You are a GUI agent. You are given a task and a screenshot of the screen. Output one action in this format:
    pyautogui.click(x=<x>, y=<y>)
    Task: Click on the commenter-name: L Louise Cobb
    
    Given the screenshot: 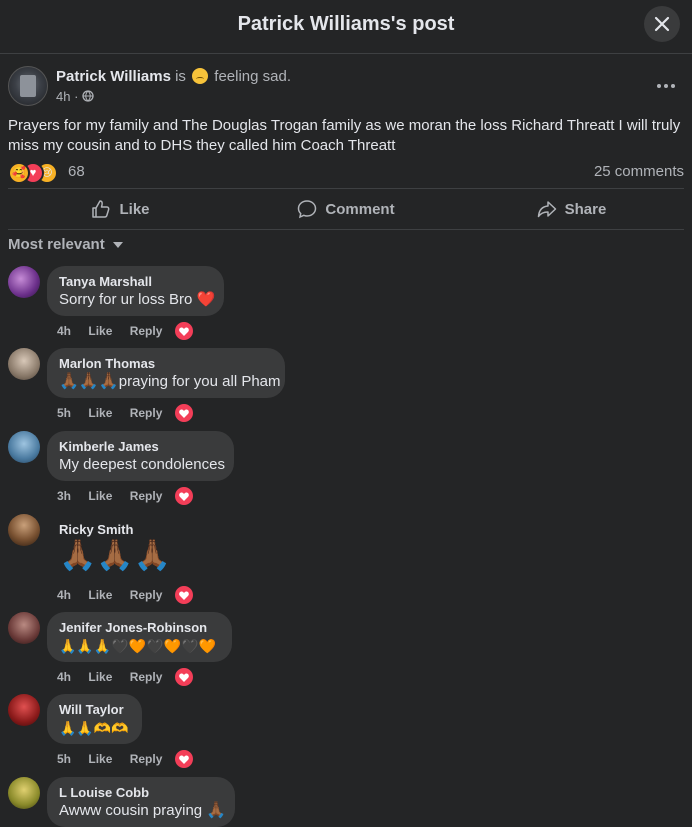 What is the action you would take?
    pyautogui.click(x=141, y=793)
    